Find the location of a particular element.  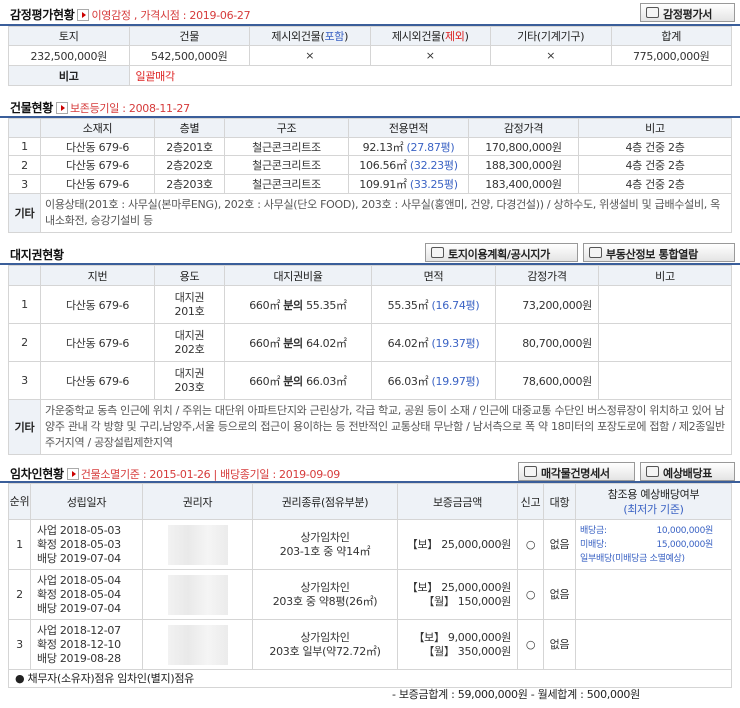

realestate-info-button: 부동산정보 통합열람 is located at coordinates (659, 252).